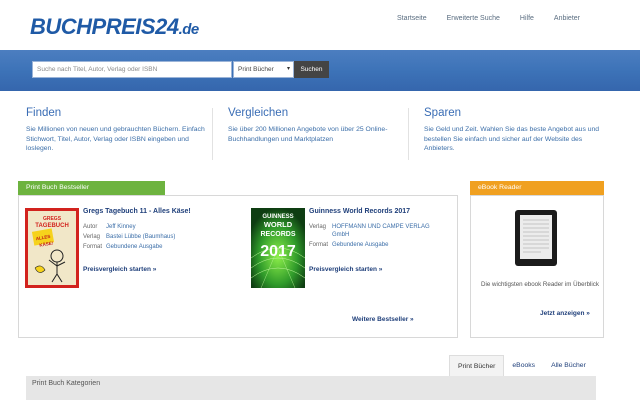 The width and height of the screenshot is (640, 400). I want to click on nav-anbieter-link: Anbieter, so click(567, 19).